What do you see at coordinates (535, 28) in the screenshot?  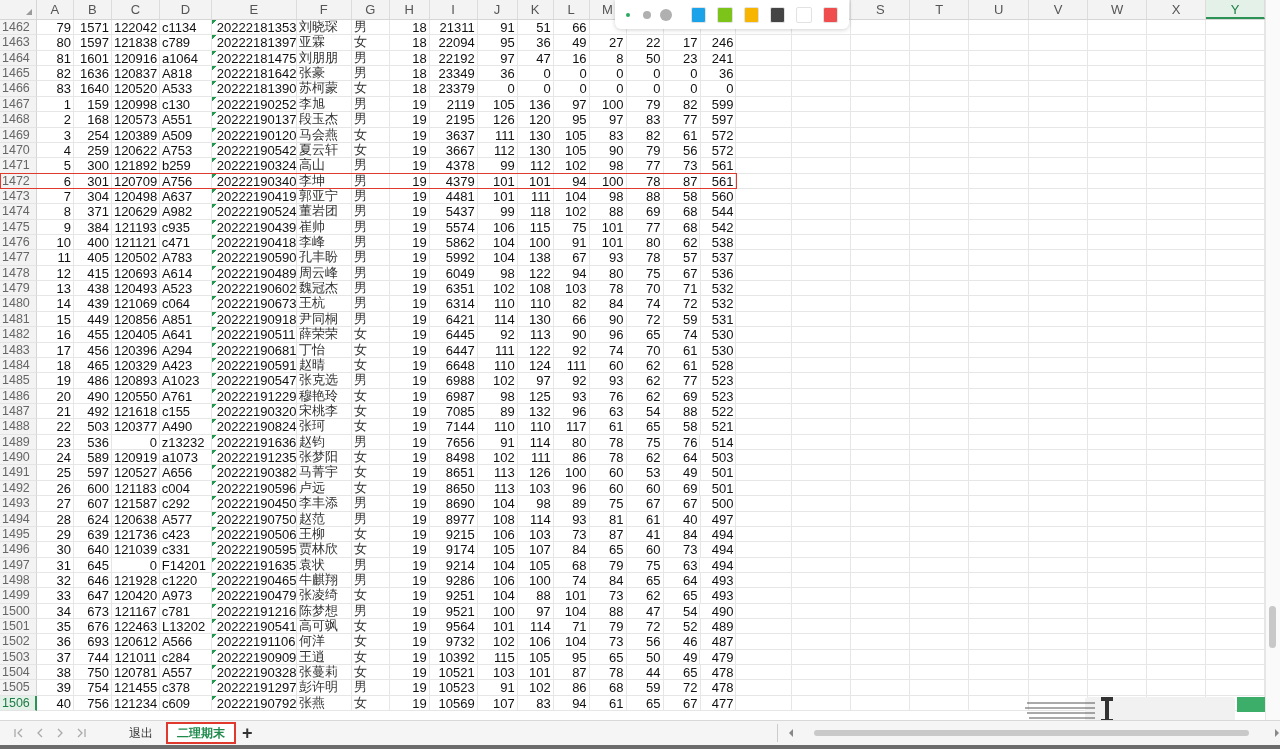 I see `table-cell: 51` at bounding box center [535, 28].